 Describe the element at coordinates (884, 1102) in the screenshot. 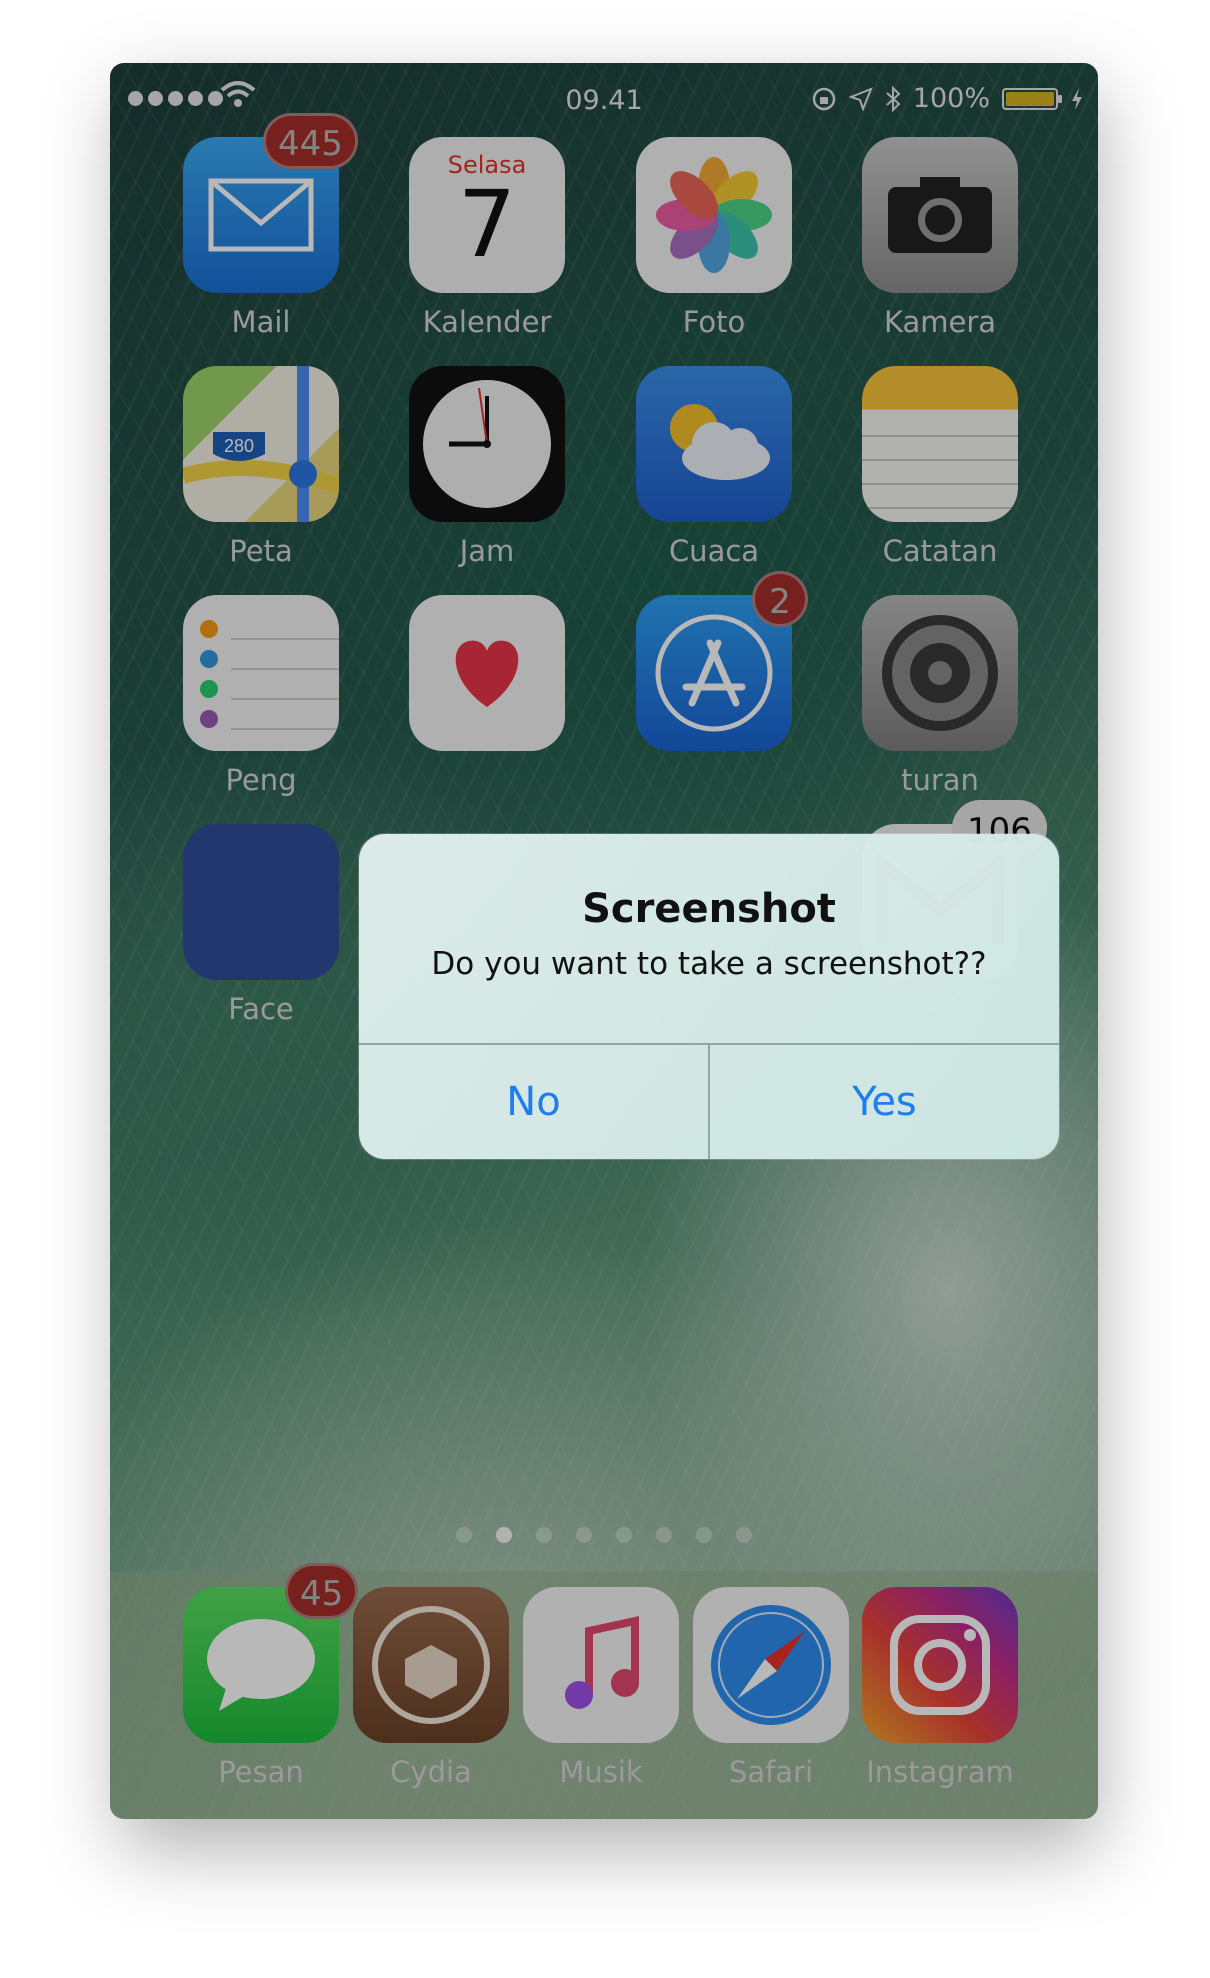

I see `yes-button: Yes` at that location.